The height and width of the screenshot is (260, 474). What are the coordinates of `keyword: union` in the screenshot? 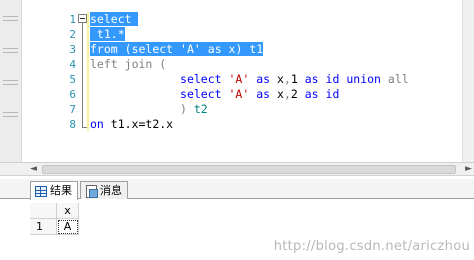 It's located at (363, 79).